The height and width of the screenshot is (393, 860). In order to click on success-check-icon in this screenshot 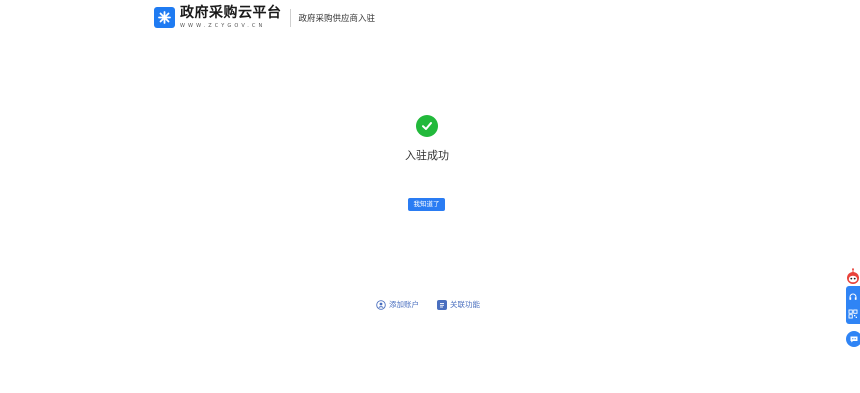, I will do `click(427, 126)`.